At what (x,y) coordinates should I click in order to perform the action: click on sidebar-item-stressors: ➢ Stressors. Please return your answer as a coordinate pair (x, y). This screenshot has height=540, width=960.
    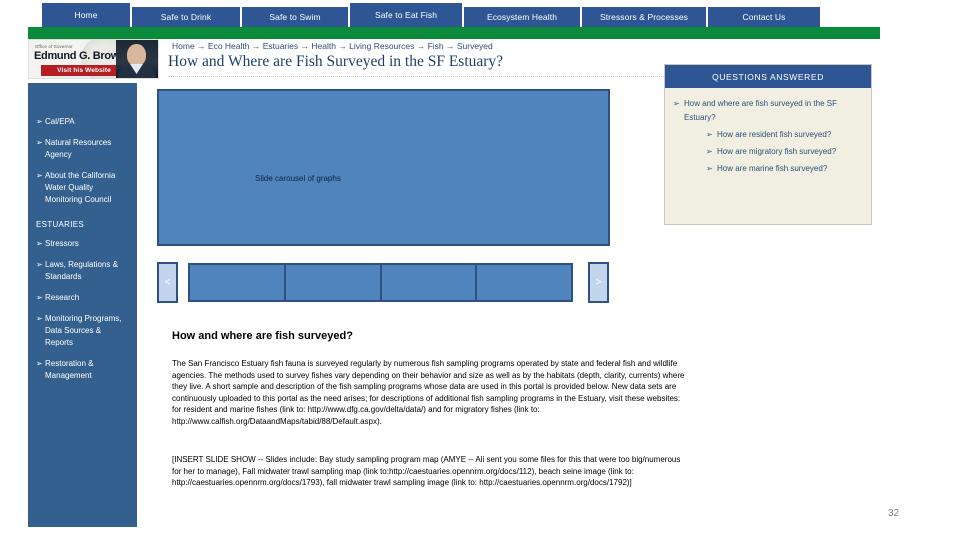
    Looking at the image, I should click on (82, 244).